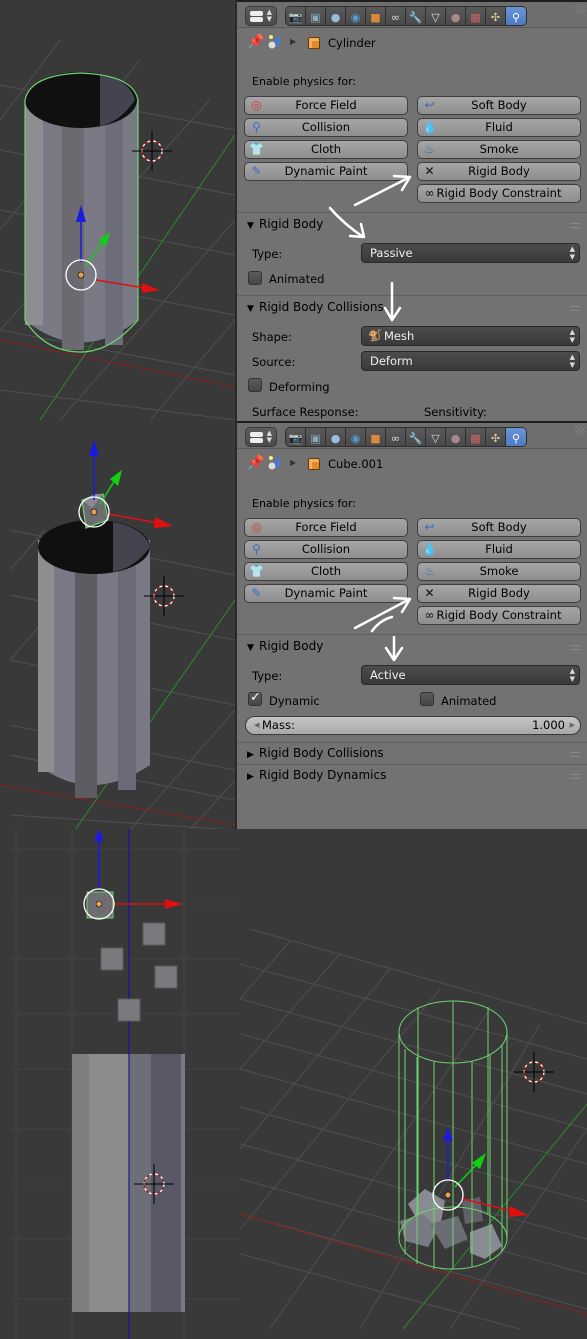 The image size is (587, 1339). Describe the element at coordinates (274, 362) in the screenshot. I see `source-label: Source:` at that location.